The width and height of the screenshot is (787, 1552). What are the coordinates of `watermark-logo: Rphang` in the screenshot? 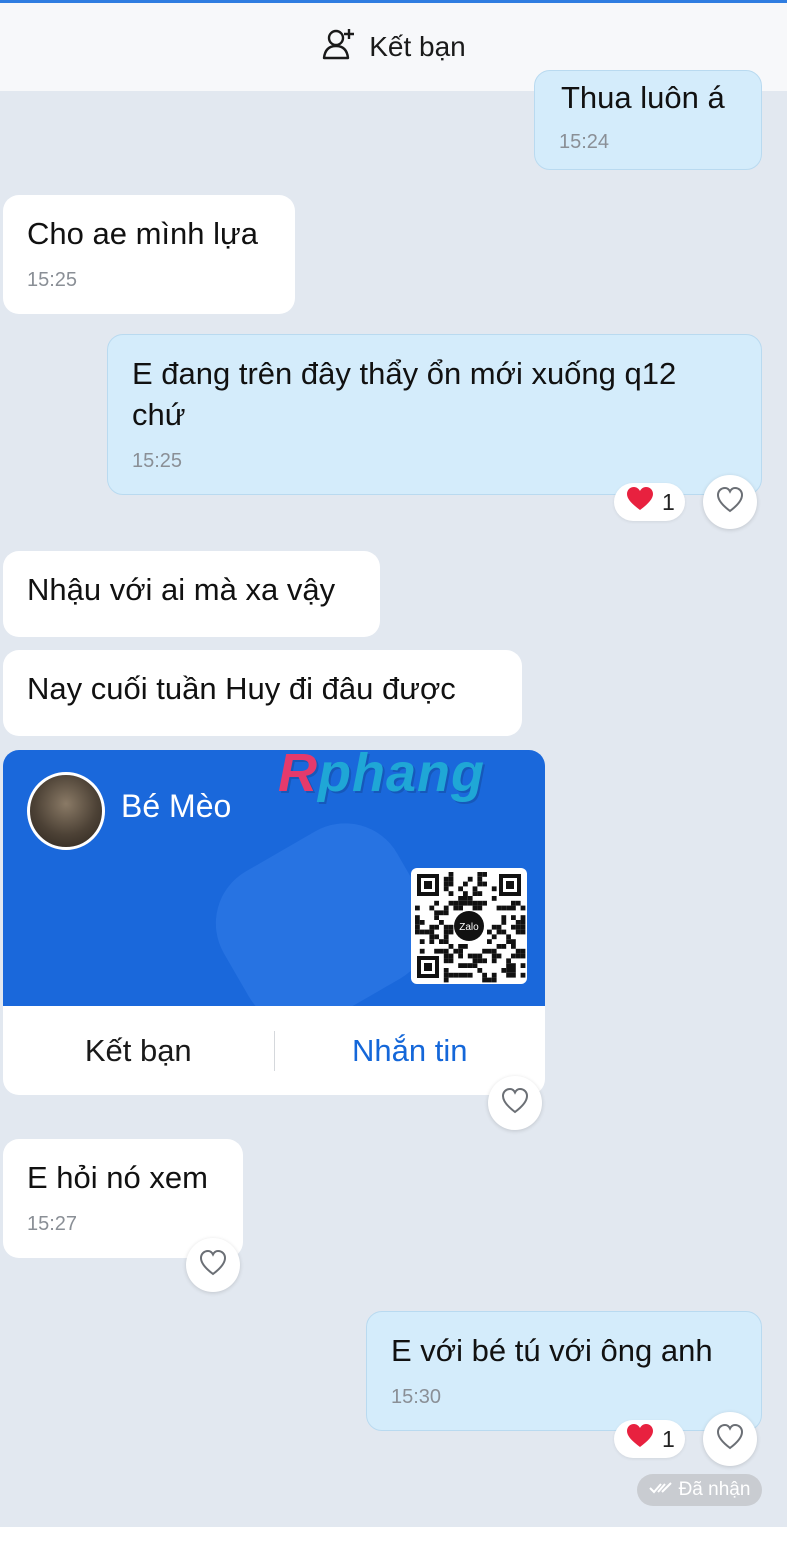 It's located at (381, 773).